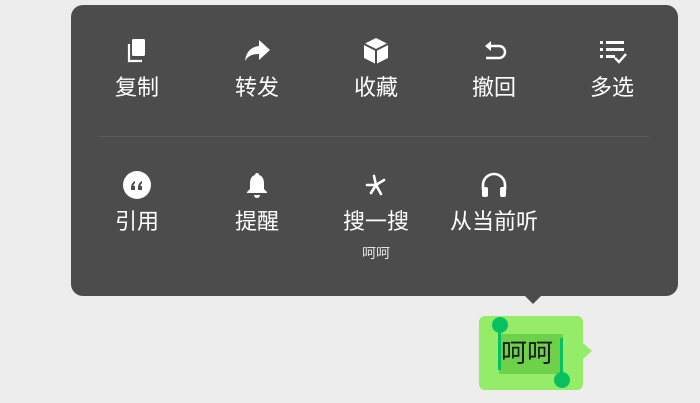 The width and height of the screenshot is (700, 403). What do you see at coordinates (499, 349) in the screenshot?
I see `selection-caret-start` at bounding box center [499, 349].